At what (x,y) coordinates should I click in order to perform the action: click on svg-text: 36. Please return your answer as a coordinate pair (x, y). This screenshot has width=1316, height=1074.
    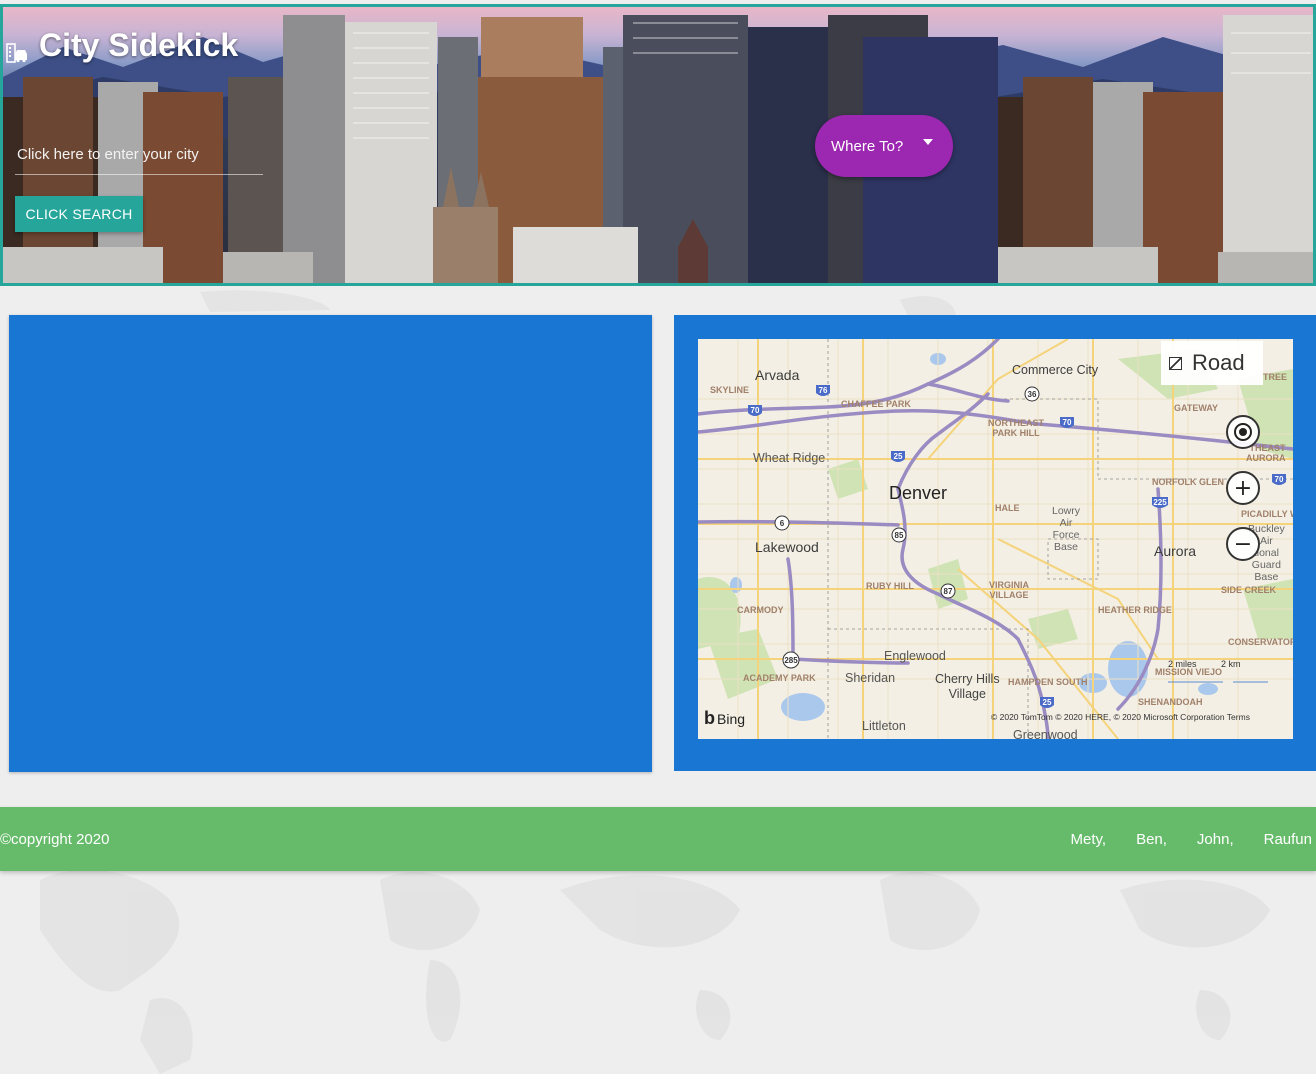
    Looking at the image, I should click on (1032, 394).